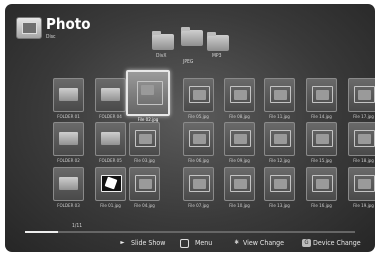  Describe the element at coordinates (68, 24) in the screenshot. I see `page-title: Photo` at that location.